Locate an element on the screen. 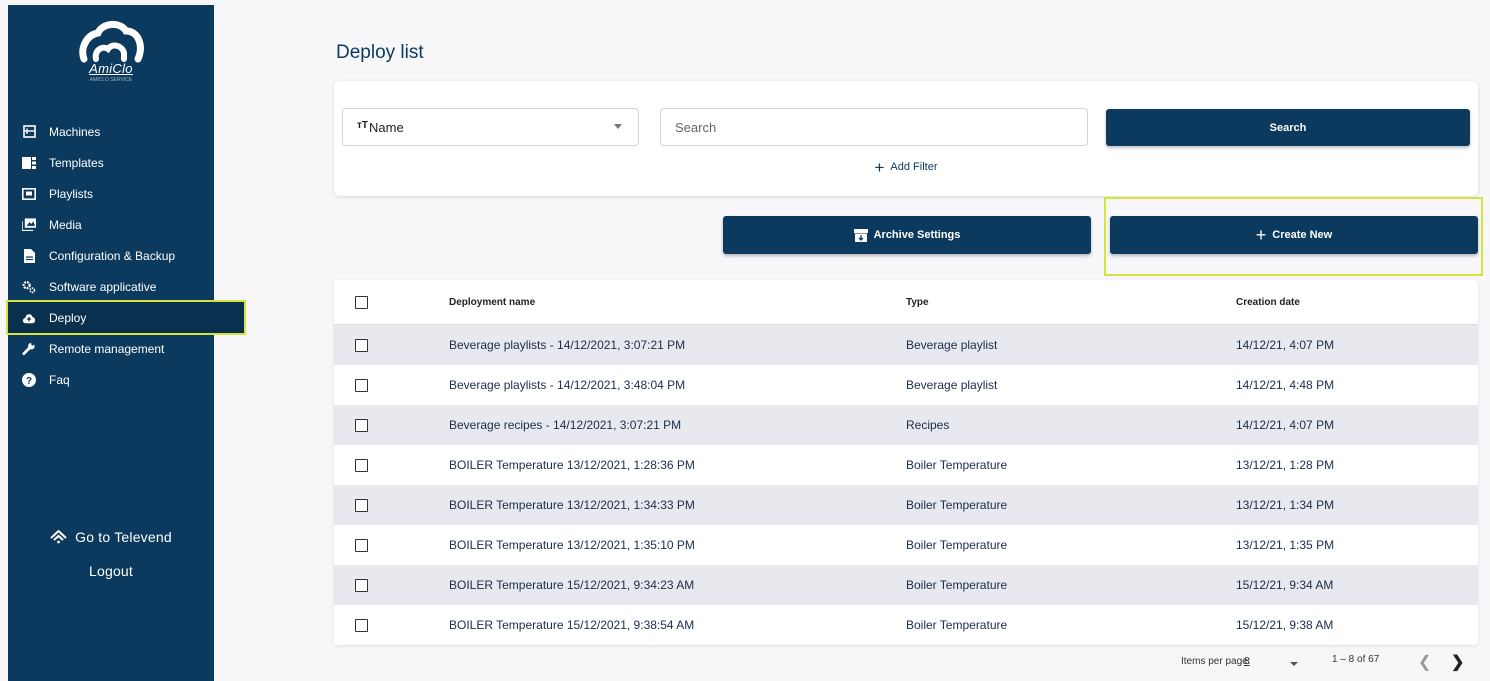  question-icon: ? is located at coordinates (29, 379).